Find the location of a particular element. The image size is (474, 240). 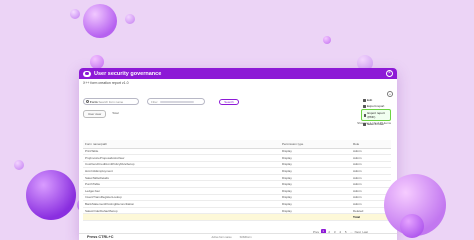

search-button: Search is located at coordinates (229, 101).